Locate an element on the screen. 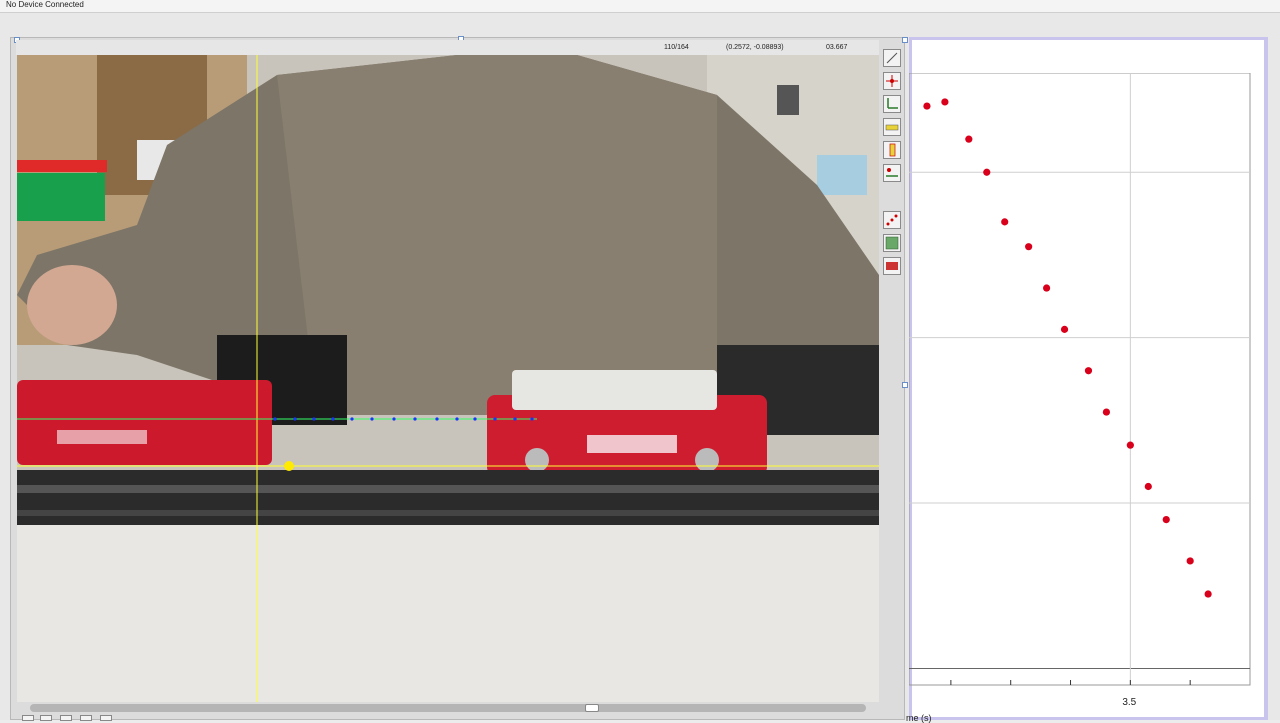 This screenshot has height=723, width=1280. calibration-line-icon is located at coordinates (892, 58).